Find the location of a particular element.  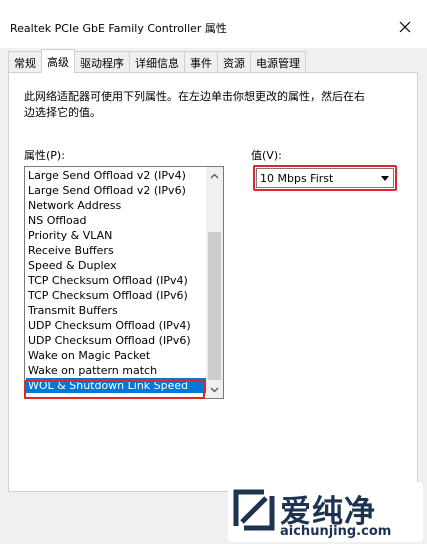

watermark-url: aichunjing.com is located at coordinates (336, 531).